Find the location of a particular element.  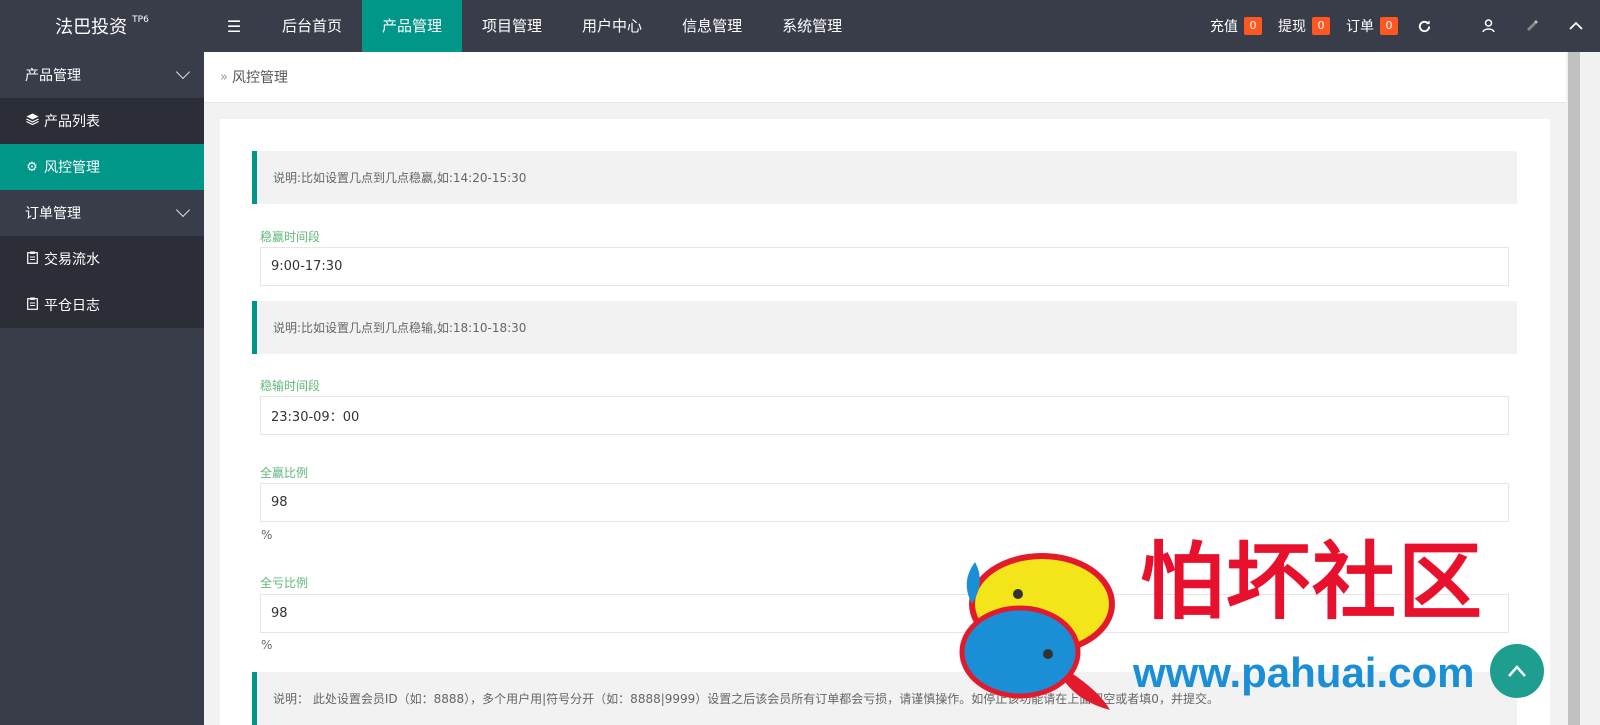

scroll-top-button is located at coordinates (1517, 671).